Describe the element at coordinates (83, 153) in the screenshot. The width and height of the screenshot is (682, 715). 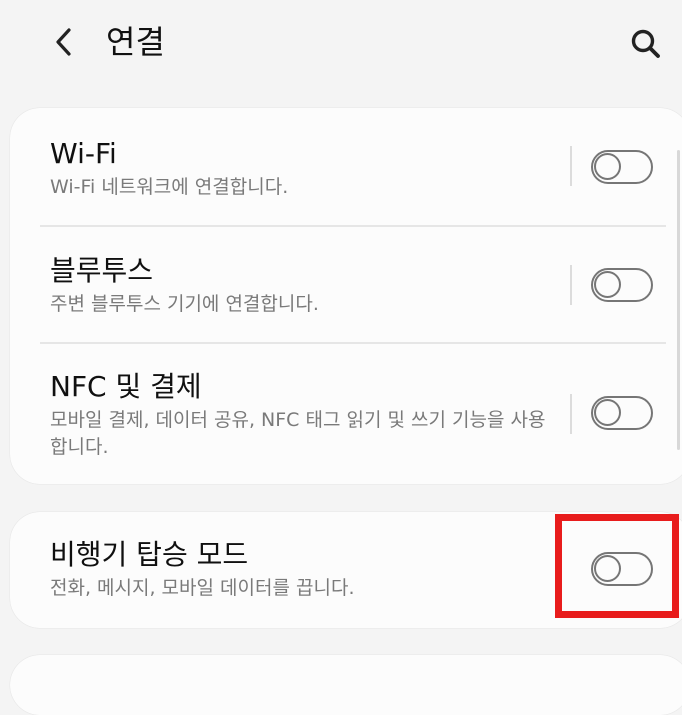
I see `setting-title-wifi: Wi-Fi` at that location.